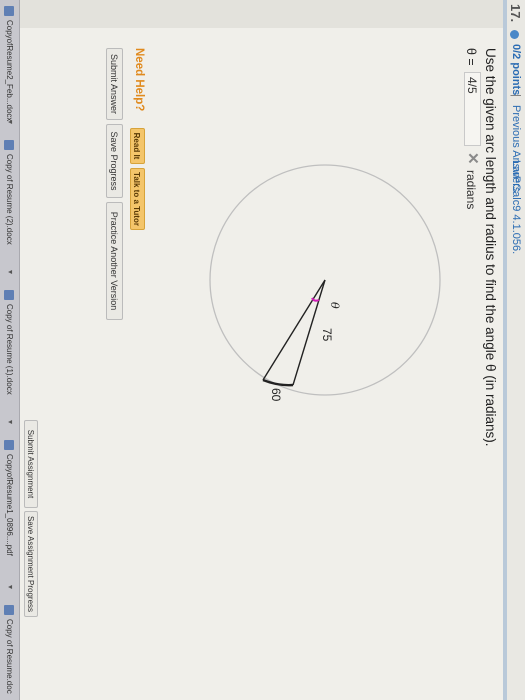 The image size is (525, 700). I want to click on need-help-label: Need Help?, so click(139, 80).